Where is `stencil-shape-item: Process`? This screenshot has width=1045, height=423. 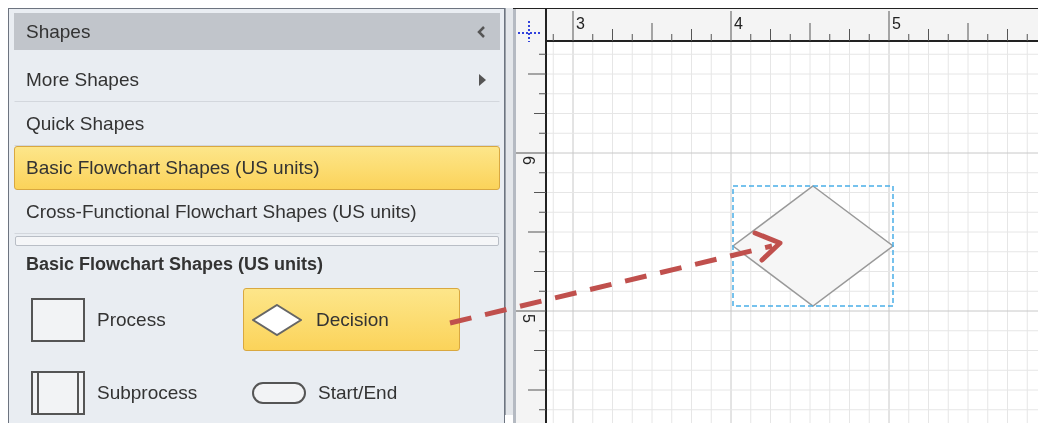
stencil-shape-item: Process is located at coordinates (130, 319).